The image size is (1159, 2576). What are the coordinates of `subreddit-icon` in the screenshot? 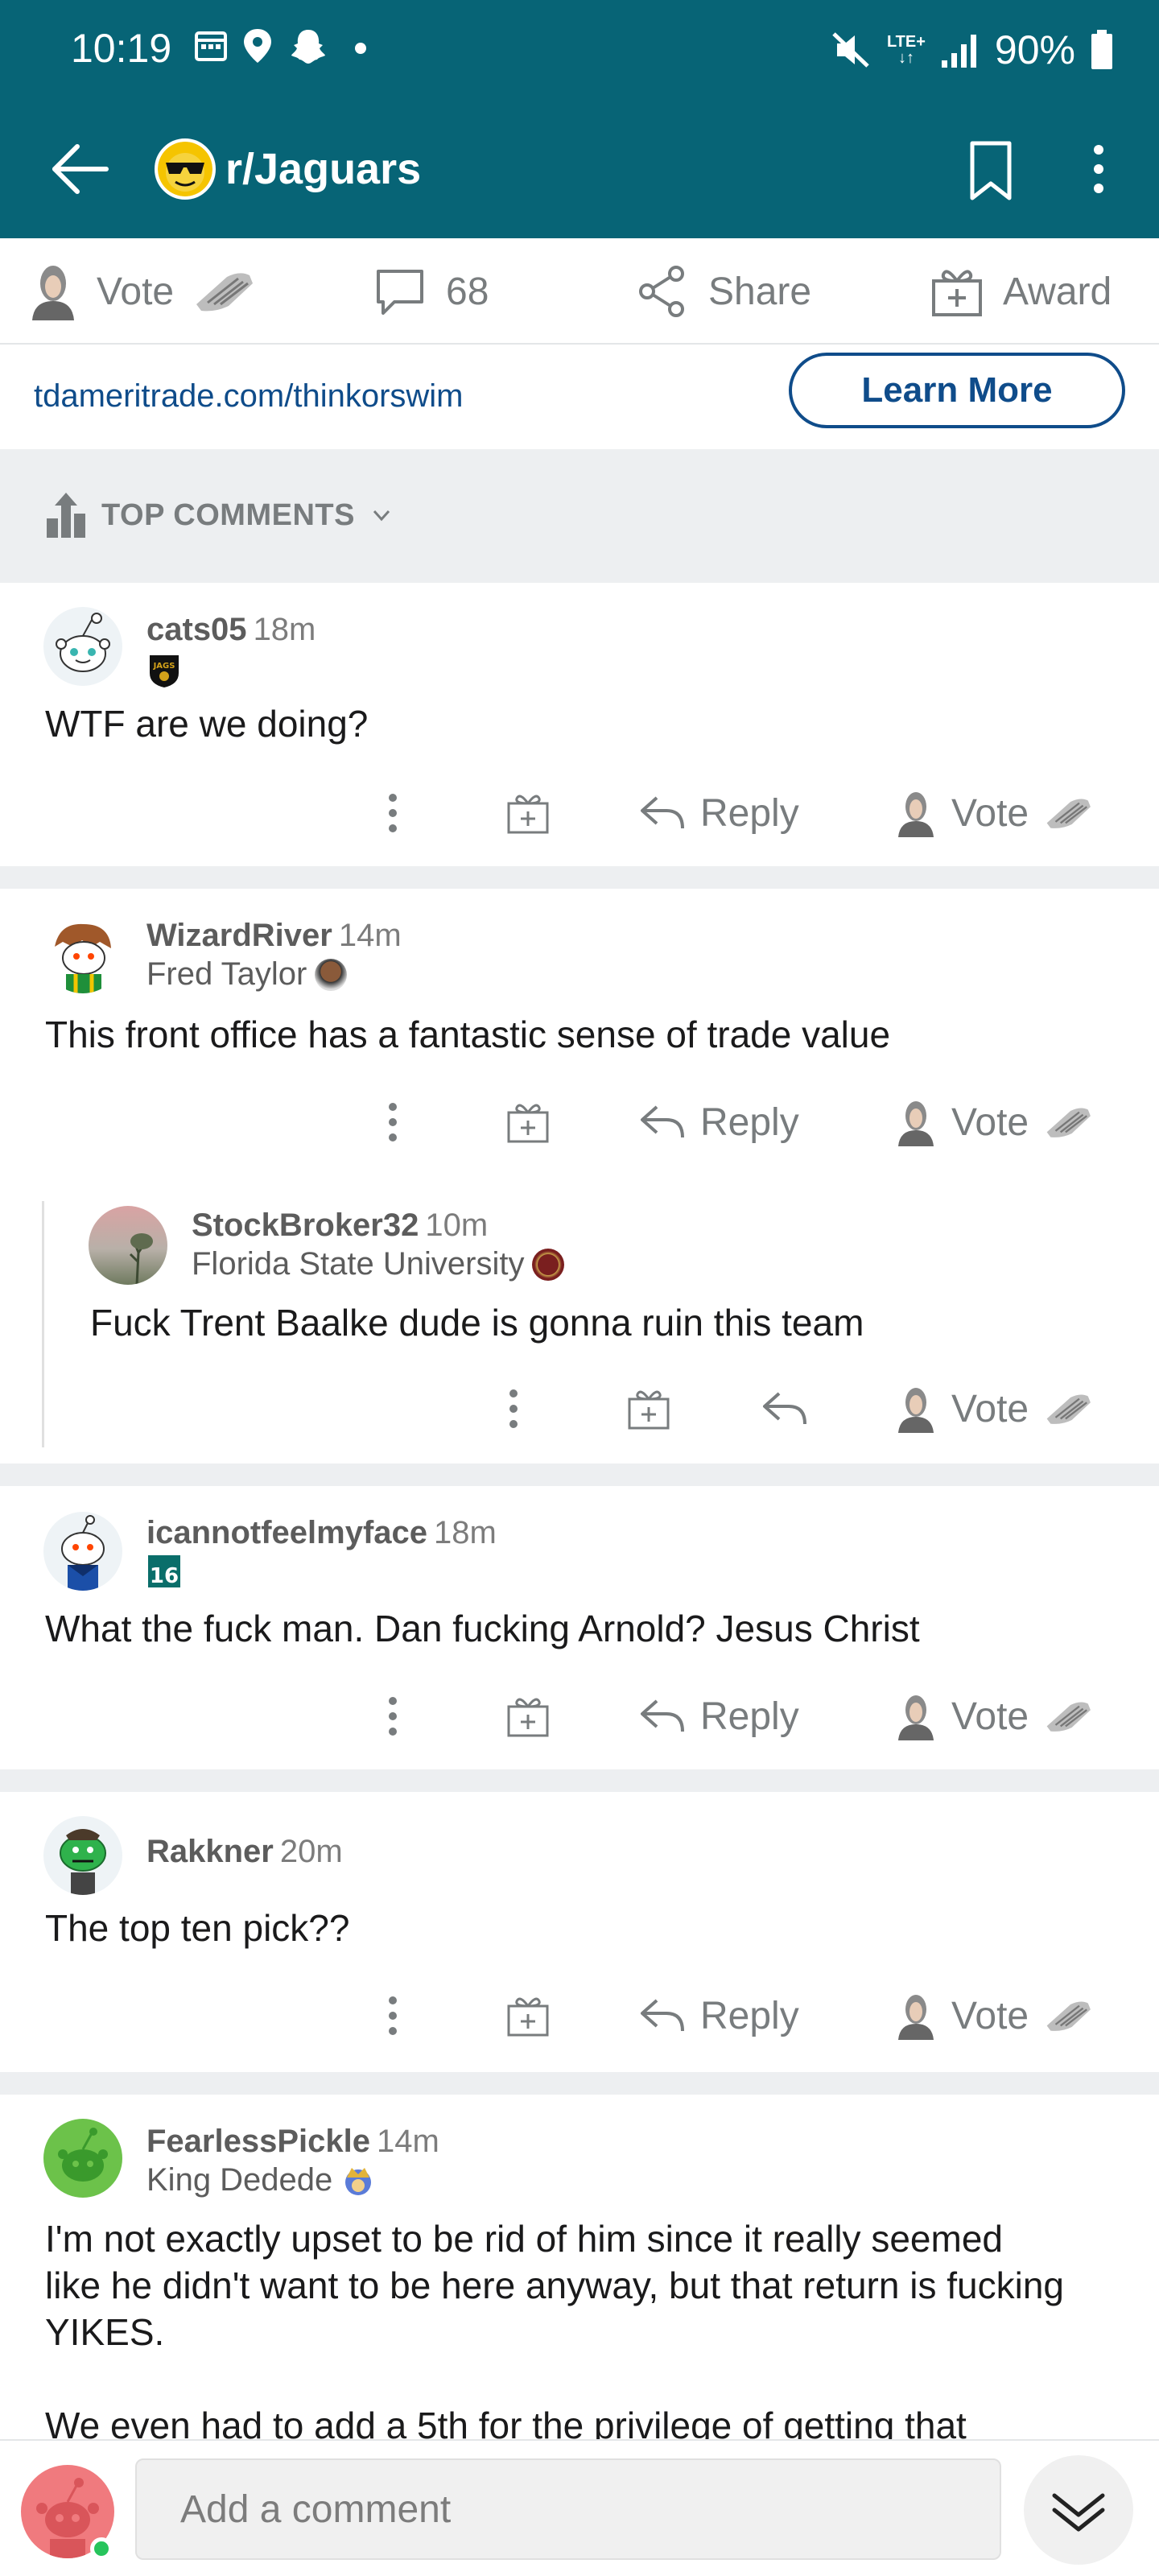 It's located at (185, 169).